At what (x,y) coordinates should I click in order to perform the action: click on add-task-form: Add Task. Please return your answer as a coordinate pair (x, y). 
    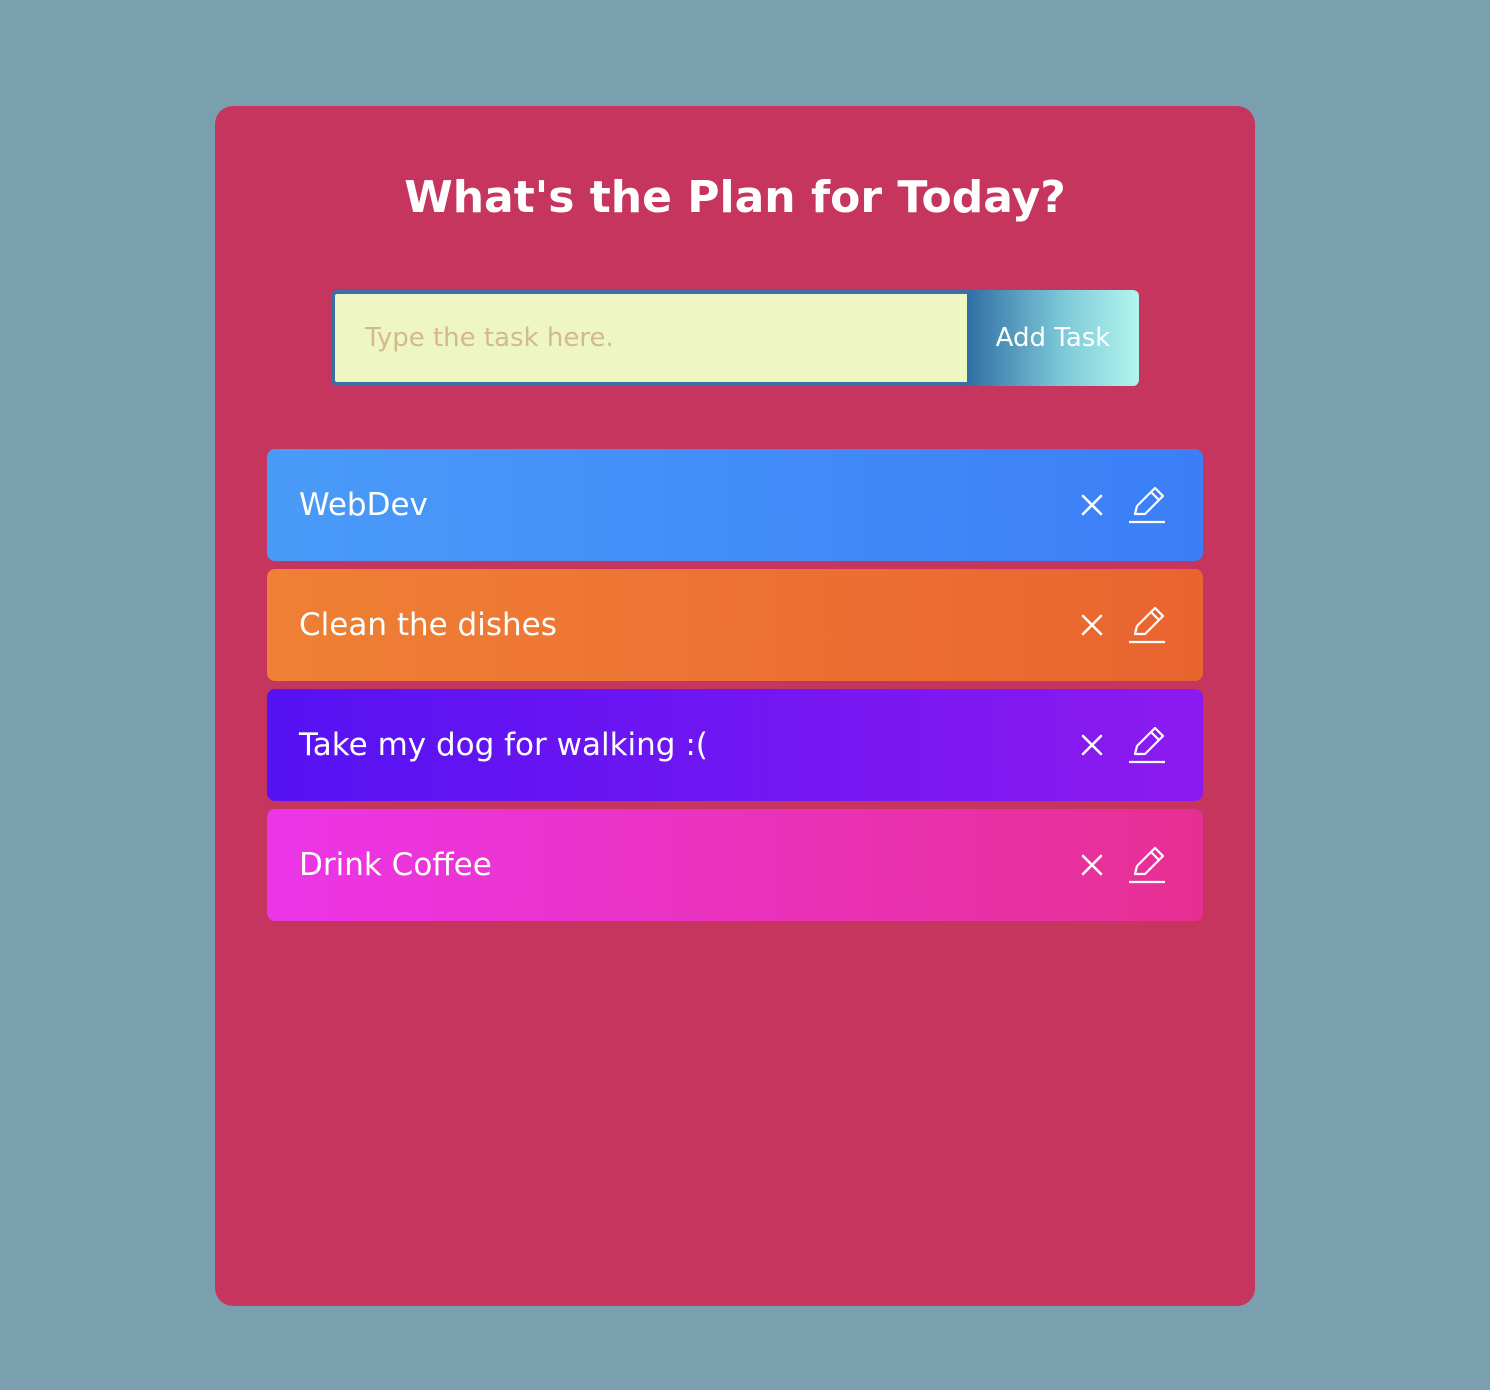
    Looking at the image, I should click on (735, 338).